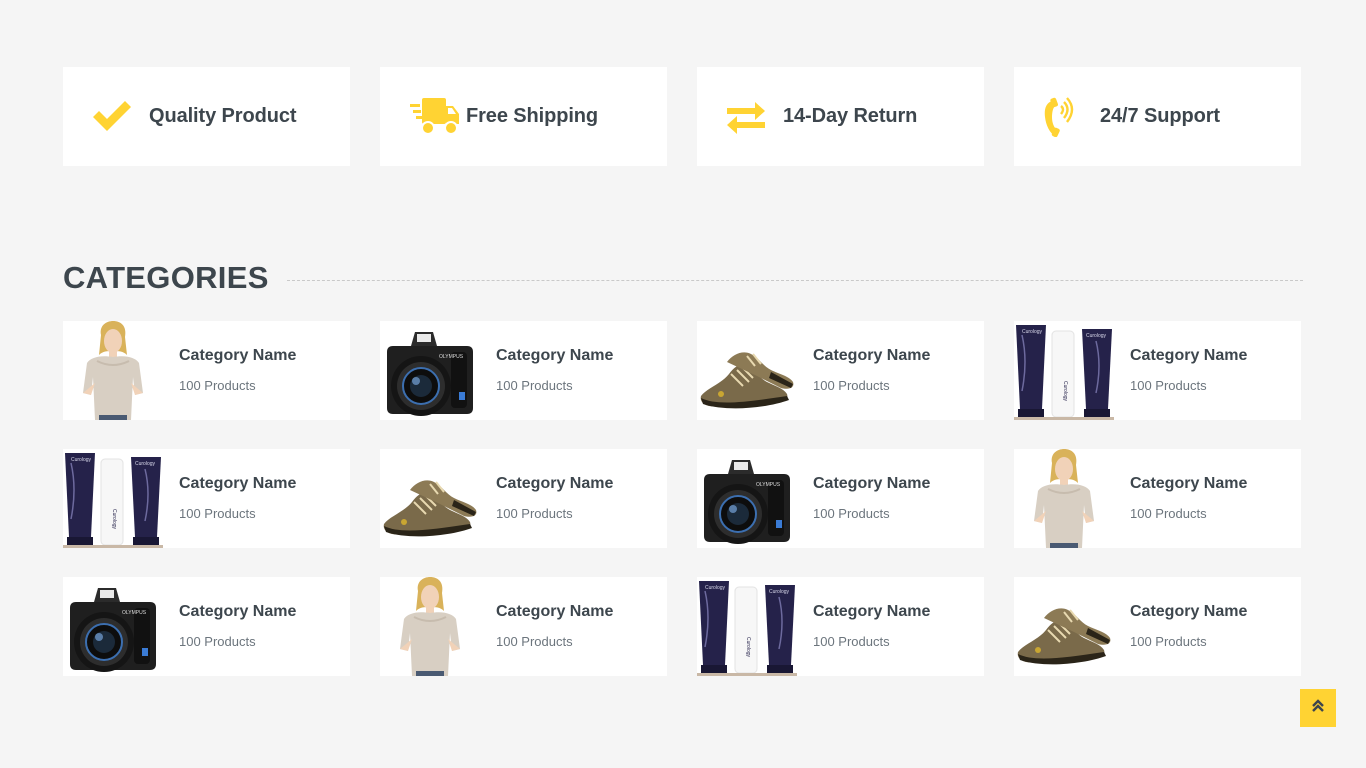 This screenshot has width=1366, height=768. I want to click on dashed-divider, so click(794, 280).